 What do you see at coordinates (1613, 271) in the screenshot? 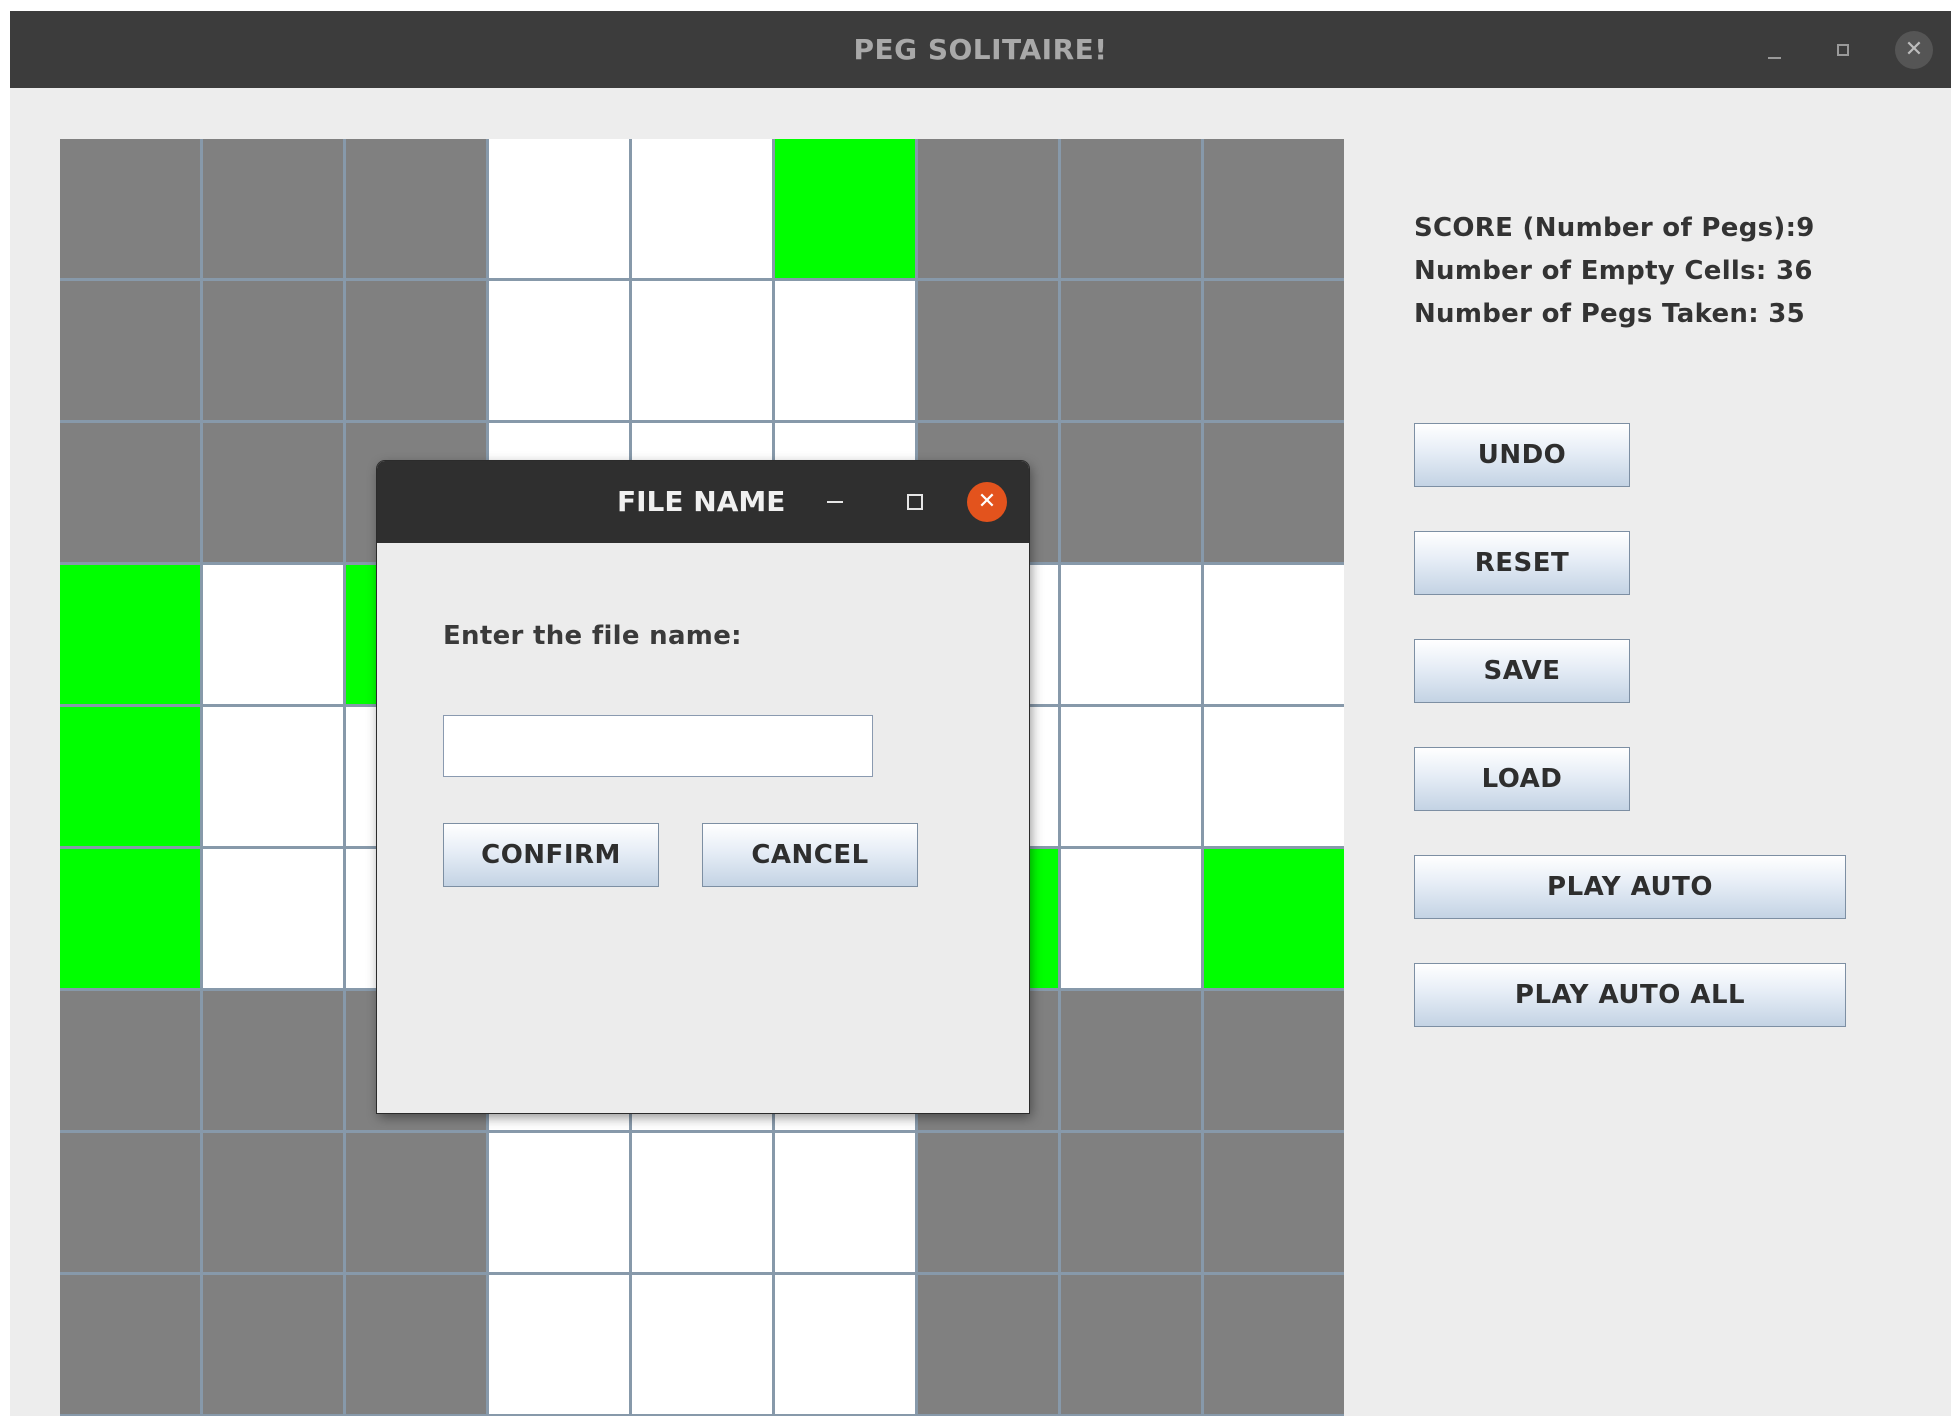
I see `empty-cells-label: Number of Empty Cells: 36` at bounding box center [1613, 271].